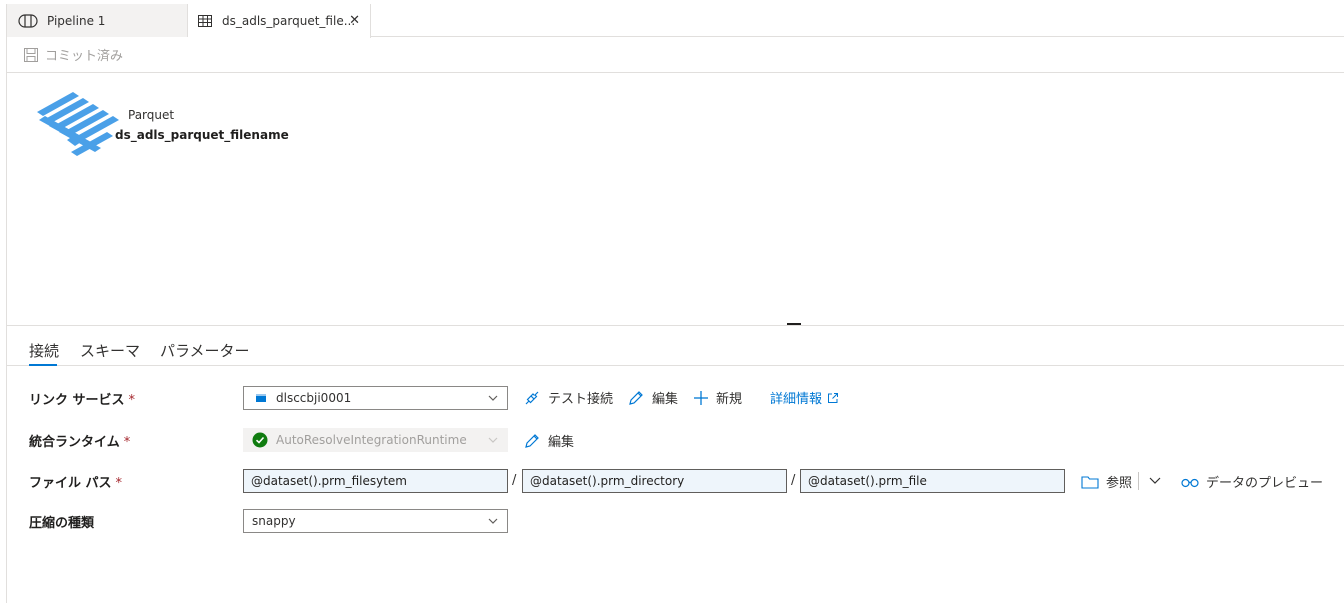  What do you see at coordinates (1252, 481) in the screenshot?
I see `preview-data-button: データのプレビュー` at bounding box center [1252, 481].